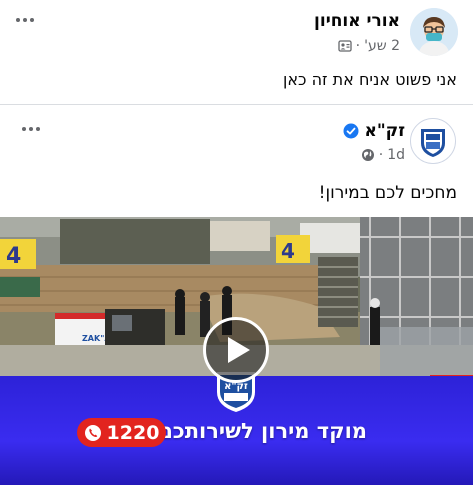 This screenshot has width=473, height=486. I want to click on shared-author-avatar, so click(433, 141).